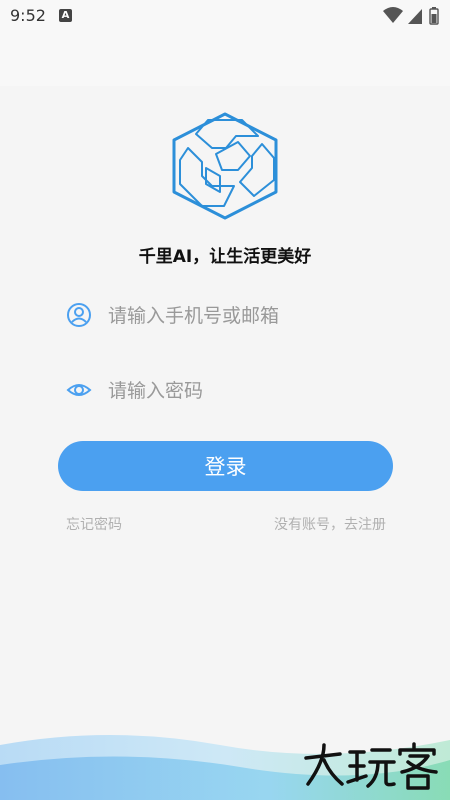  I want to click on battery-icon, so click(434, 16).